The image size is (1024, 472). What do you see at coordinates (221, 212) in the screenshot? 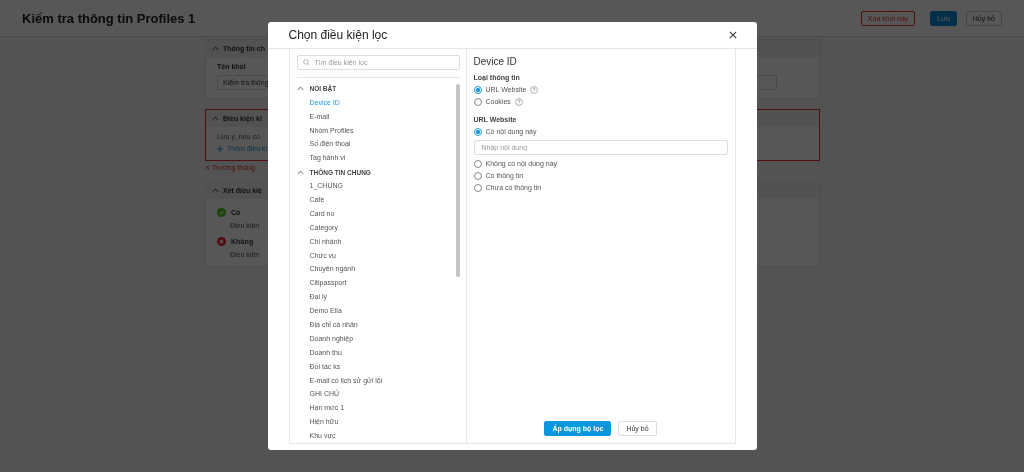
I see `check-circle-icon` at bounding box center [221, 212].